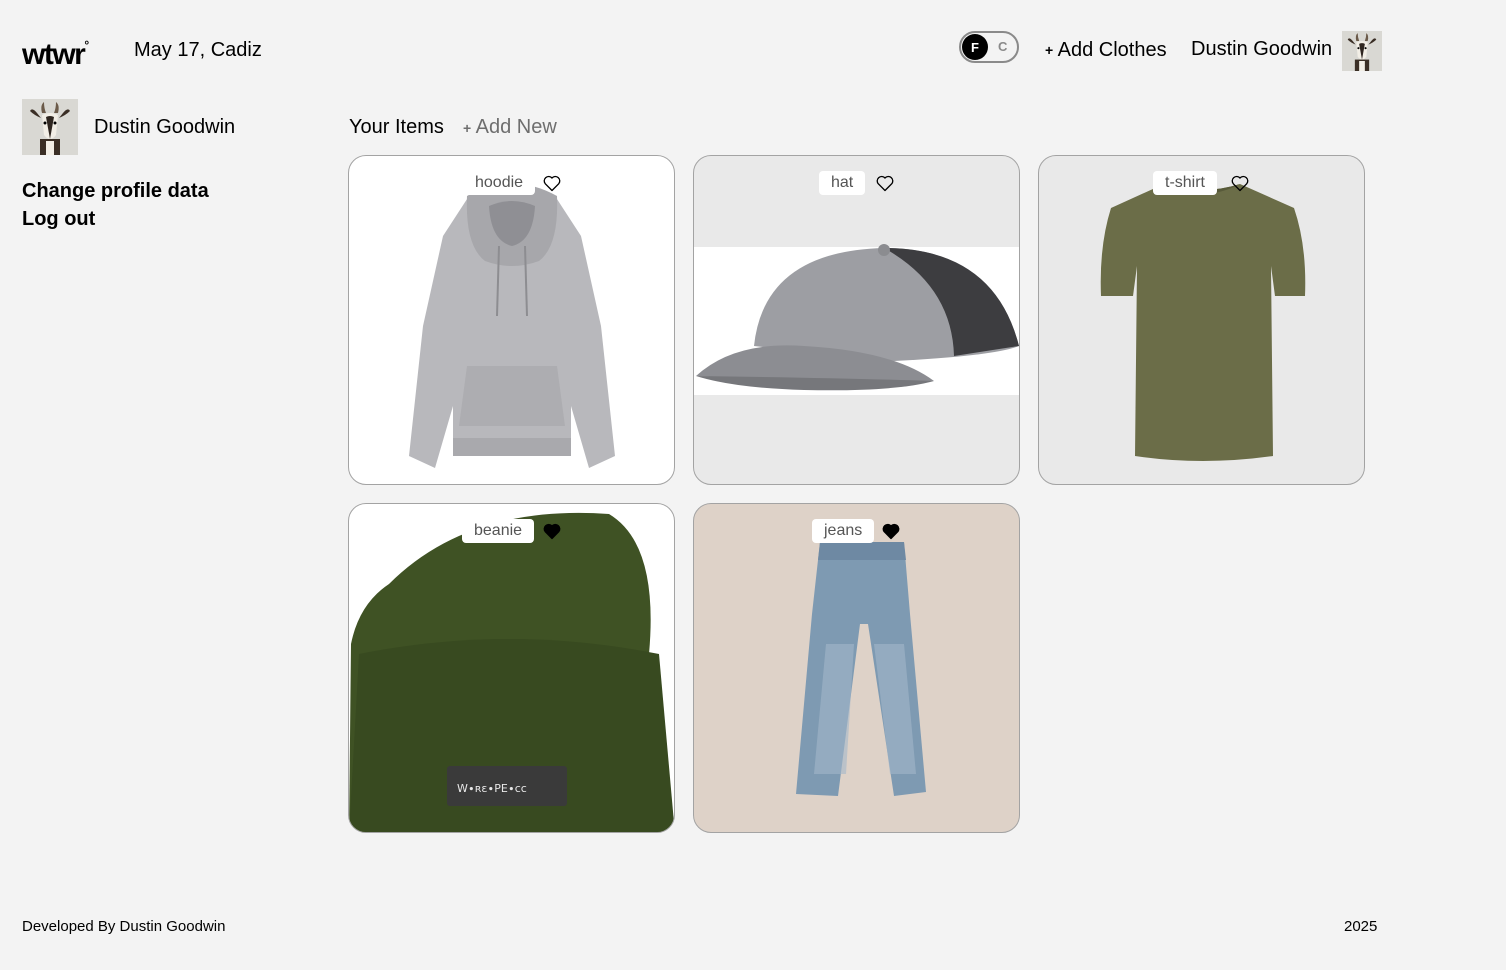 The width and height of the screenshot is (1506, 970). I want to click on temperature-unit-toggle: F C, so click(989, 47).